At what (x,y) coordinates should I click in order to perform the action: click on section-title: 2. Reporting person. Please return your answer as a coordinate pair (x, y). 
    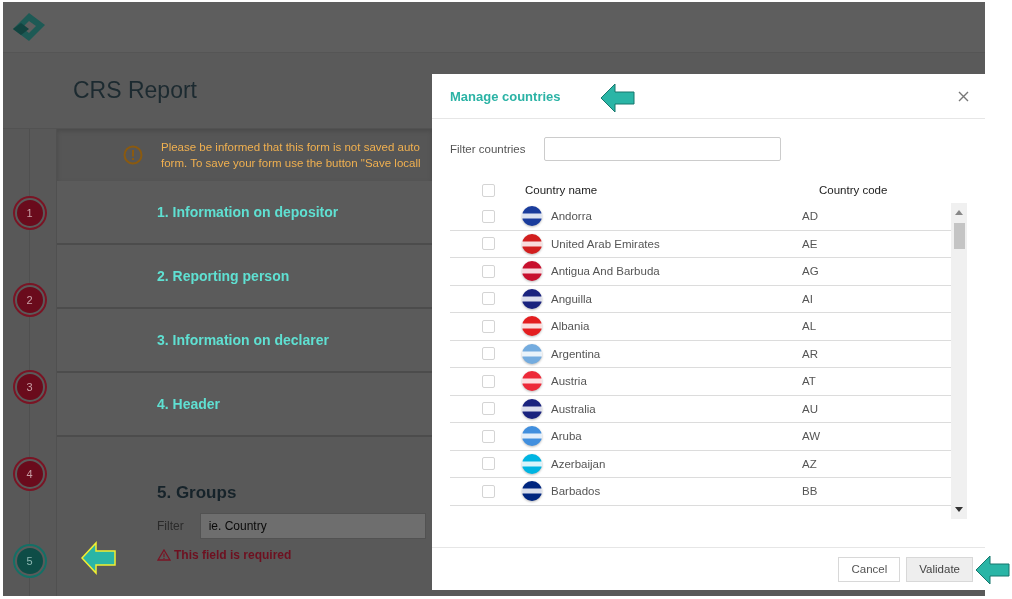
    Looking at the image, I should click on (223, 276).